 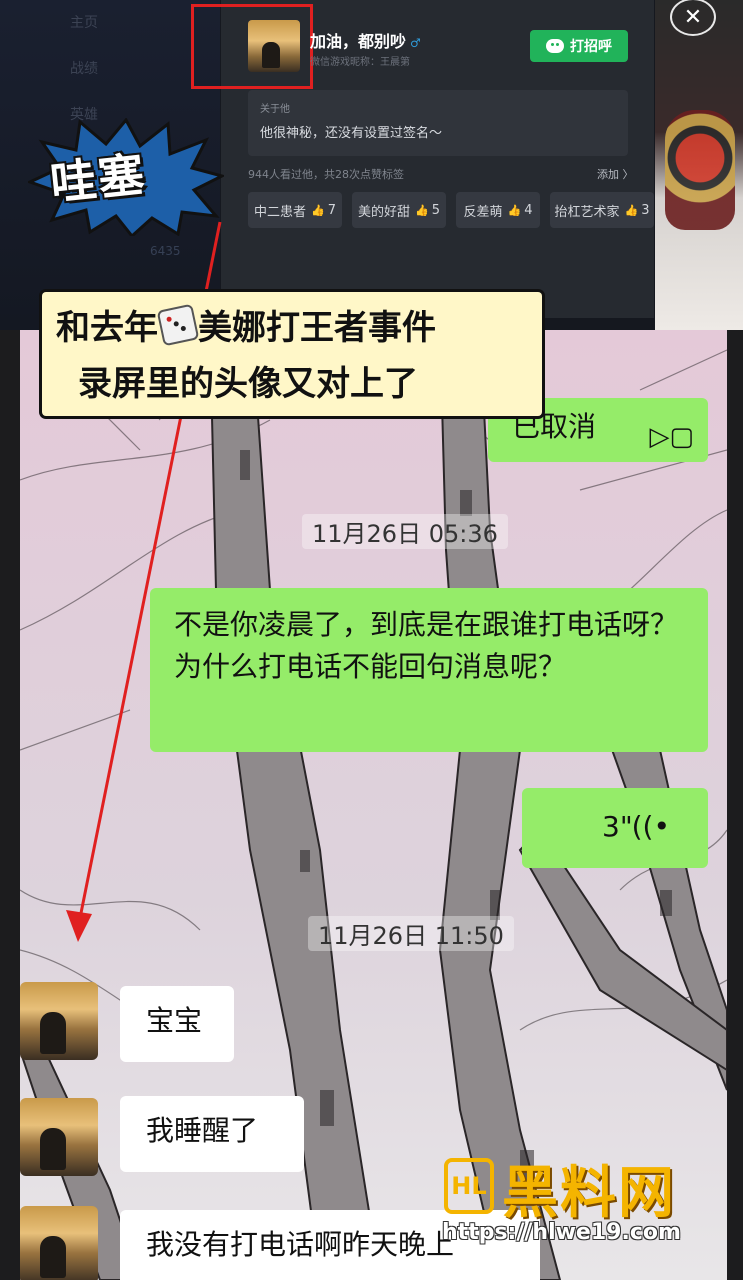 What do you see at coordinates (415, 43) in the screenshot?
I see `male-icon: ♂` at bounding box center [415, 43].